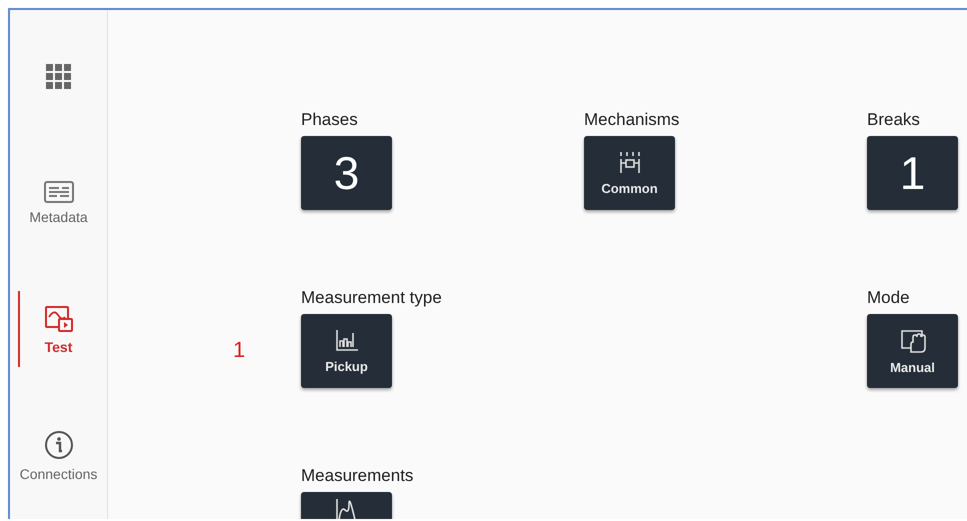 The width and height of the screenshot is (967, 521). I want to click on setting-label: Measurements, so click(357, 476).